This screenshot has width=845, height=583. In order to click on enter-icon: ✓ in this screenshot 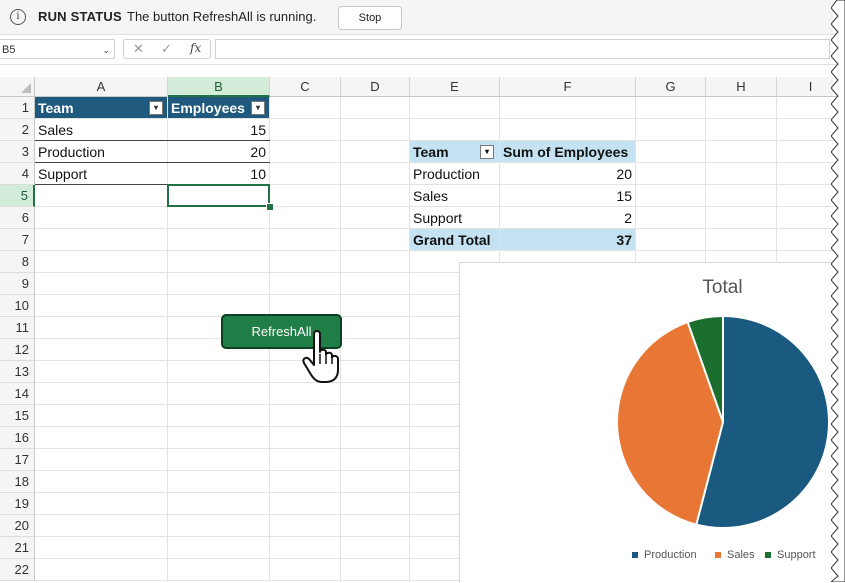, I will do `click(166, 49)`.